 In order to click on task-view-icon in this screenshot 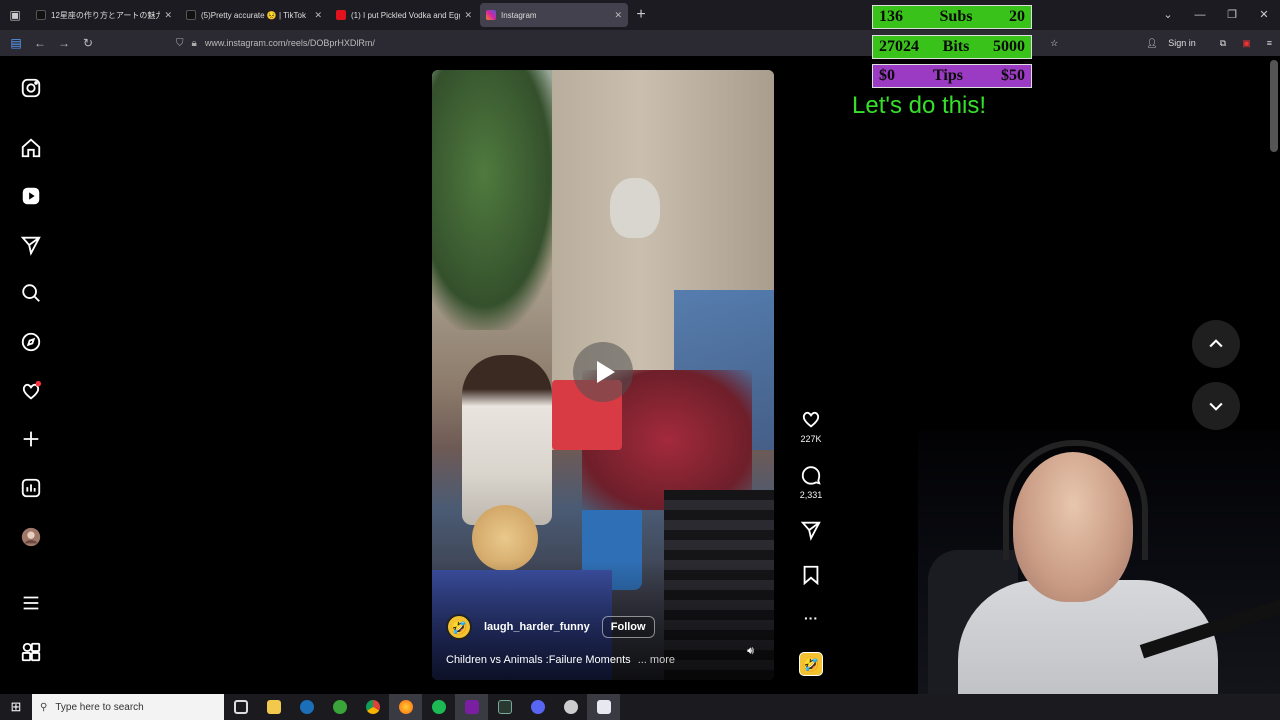, I will do `click(240, 707)`.